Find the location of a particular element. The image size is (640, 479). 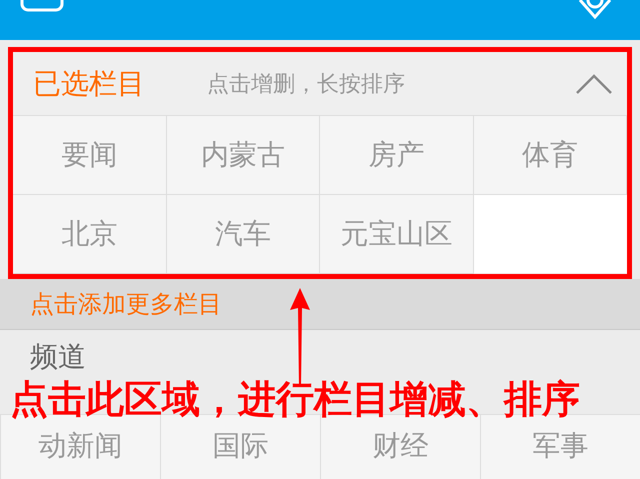

channel-tile: 元宝山区 is located at coordinates (397, 234).